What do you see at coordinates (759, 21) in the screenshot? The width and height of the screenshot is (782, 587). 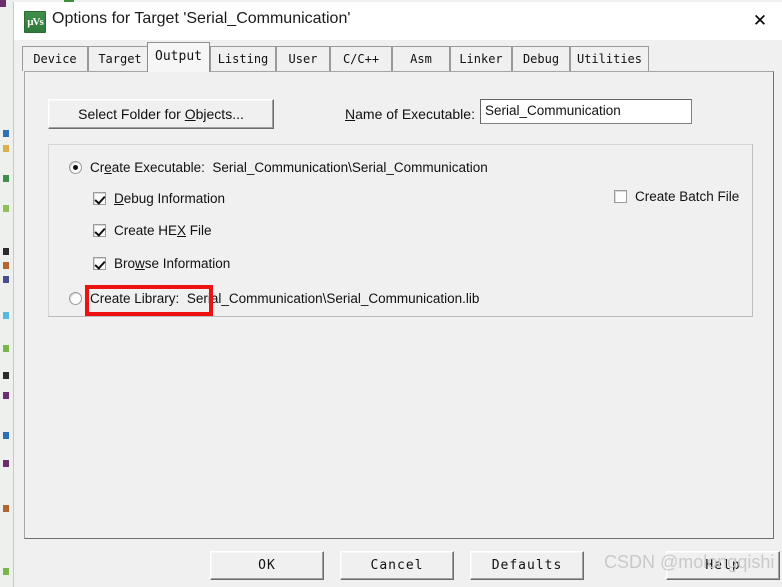 I see `close-icon: ✕` at bounding box center [759, 21].